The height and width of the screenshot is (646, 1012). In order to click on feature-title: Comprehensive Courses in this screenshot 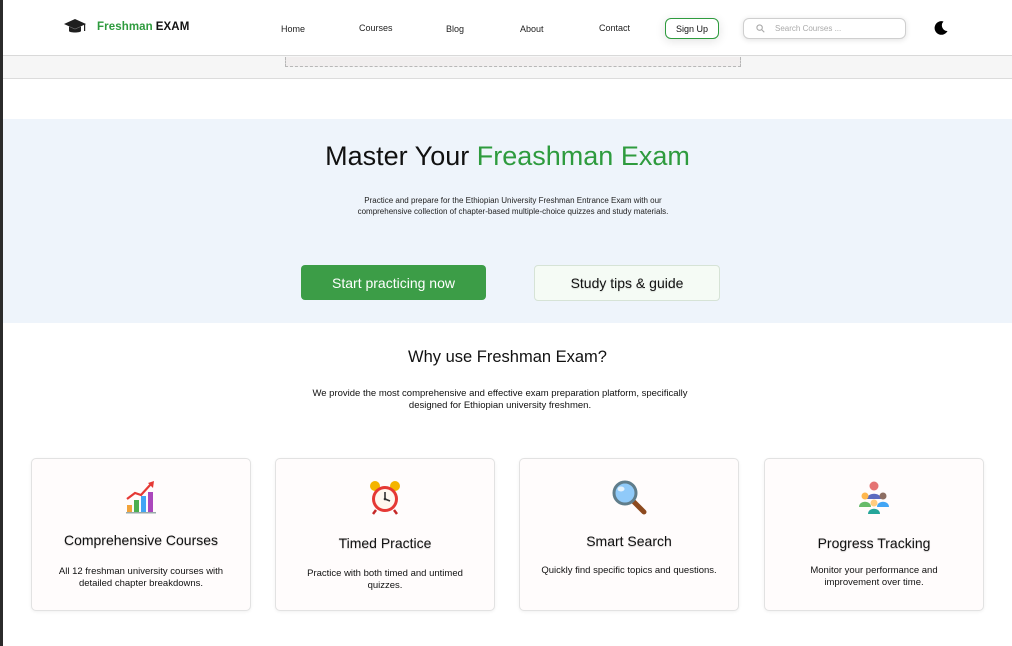, I will do `click(141, 540)`.